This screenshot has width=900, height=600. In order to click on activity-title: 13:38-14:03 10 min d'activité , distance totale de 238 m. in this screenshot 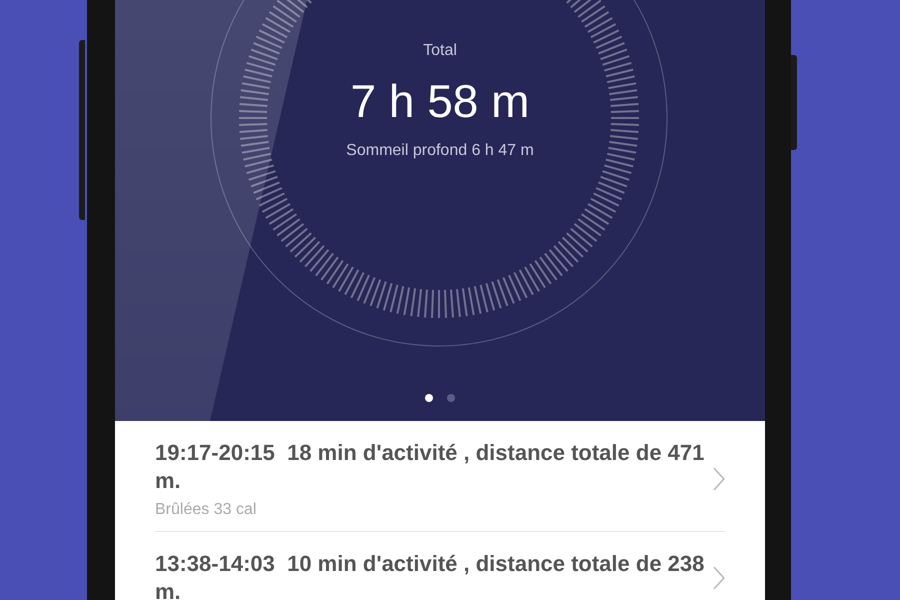, I will do `click(430, 575)`.